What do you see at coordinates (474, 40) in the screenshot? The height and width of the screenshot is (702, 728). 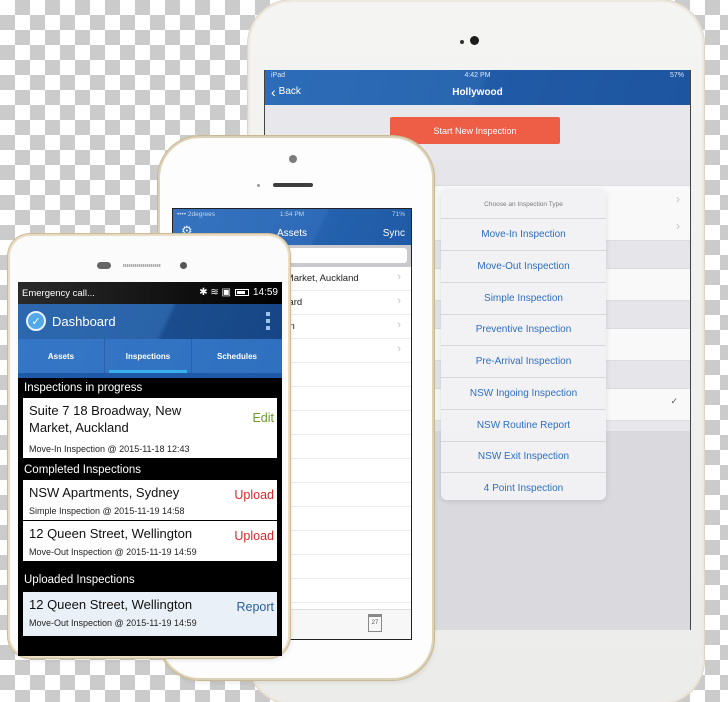 I see `ipad-camera` at bounding box center [474, 40].